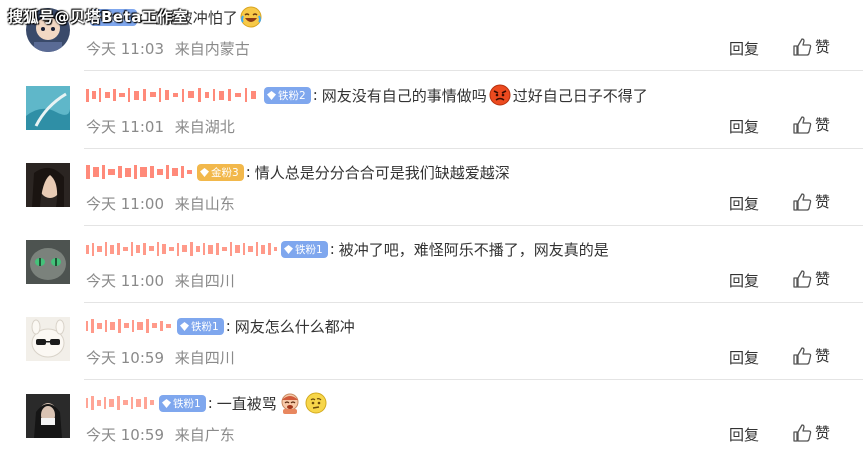 Image resolution: width=863 pixels, height=463 pixels. I want to click on comment-time: 今天 11:01, so click(125, 127).